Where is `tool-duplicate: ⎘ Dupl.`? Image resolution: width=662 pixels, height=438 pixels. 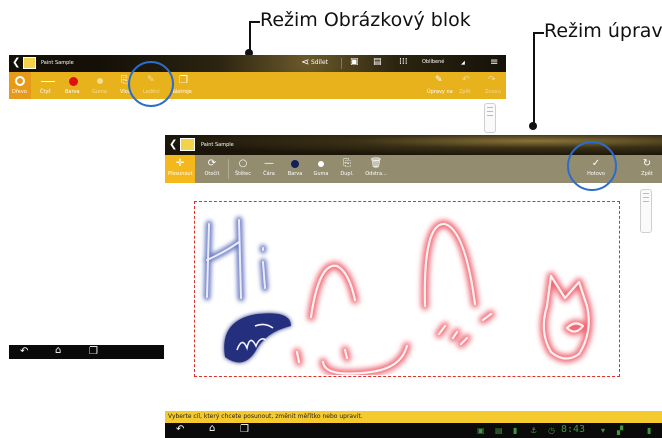 tool-duplicate: ⎘ Dupl. is located at coordinates (347, 169).